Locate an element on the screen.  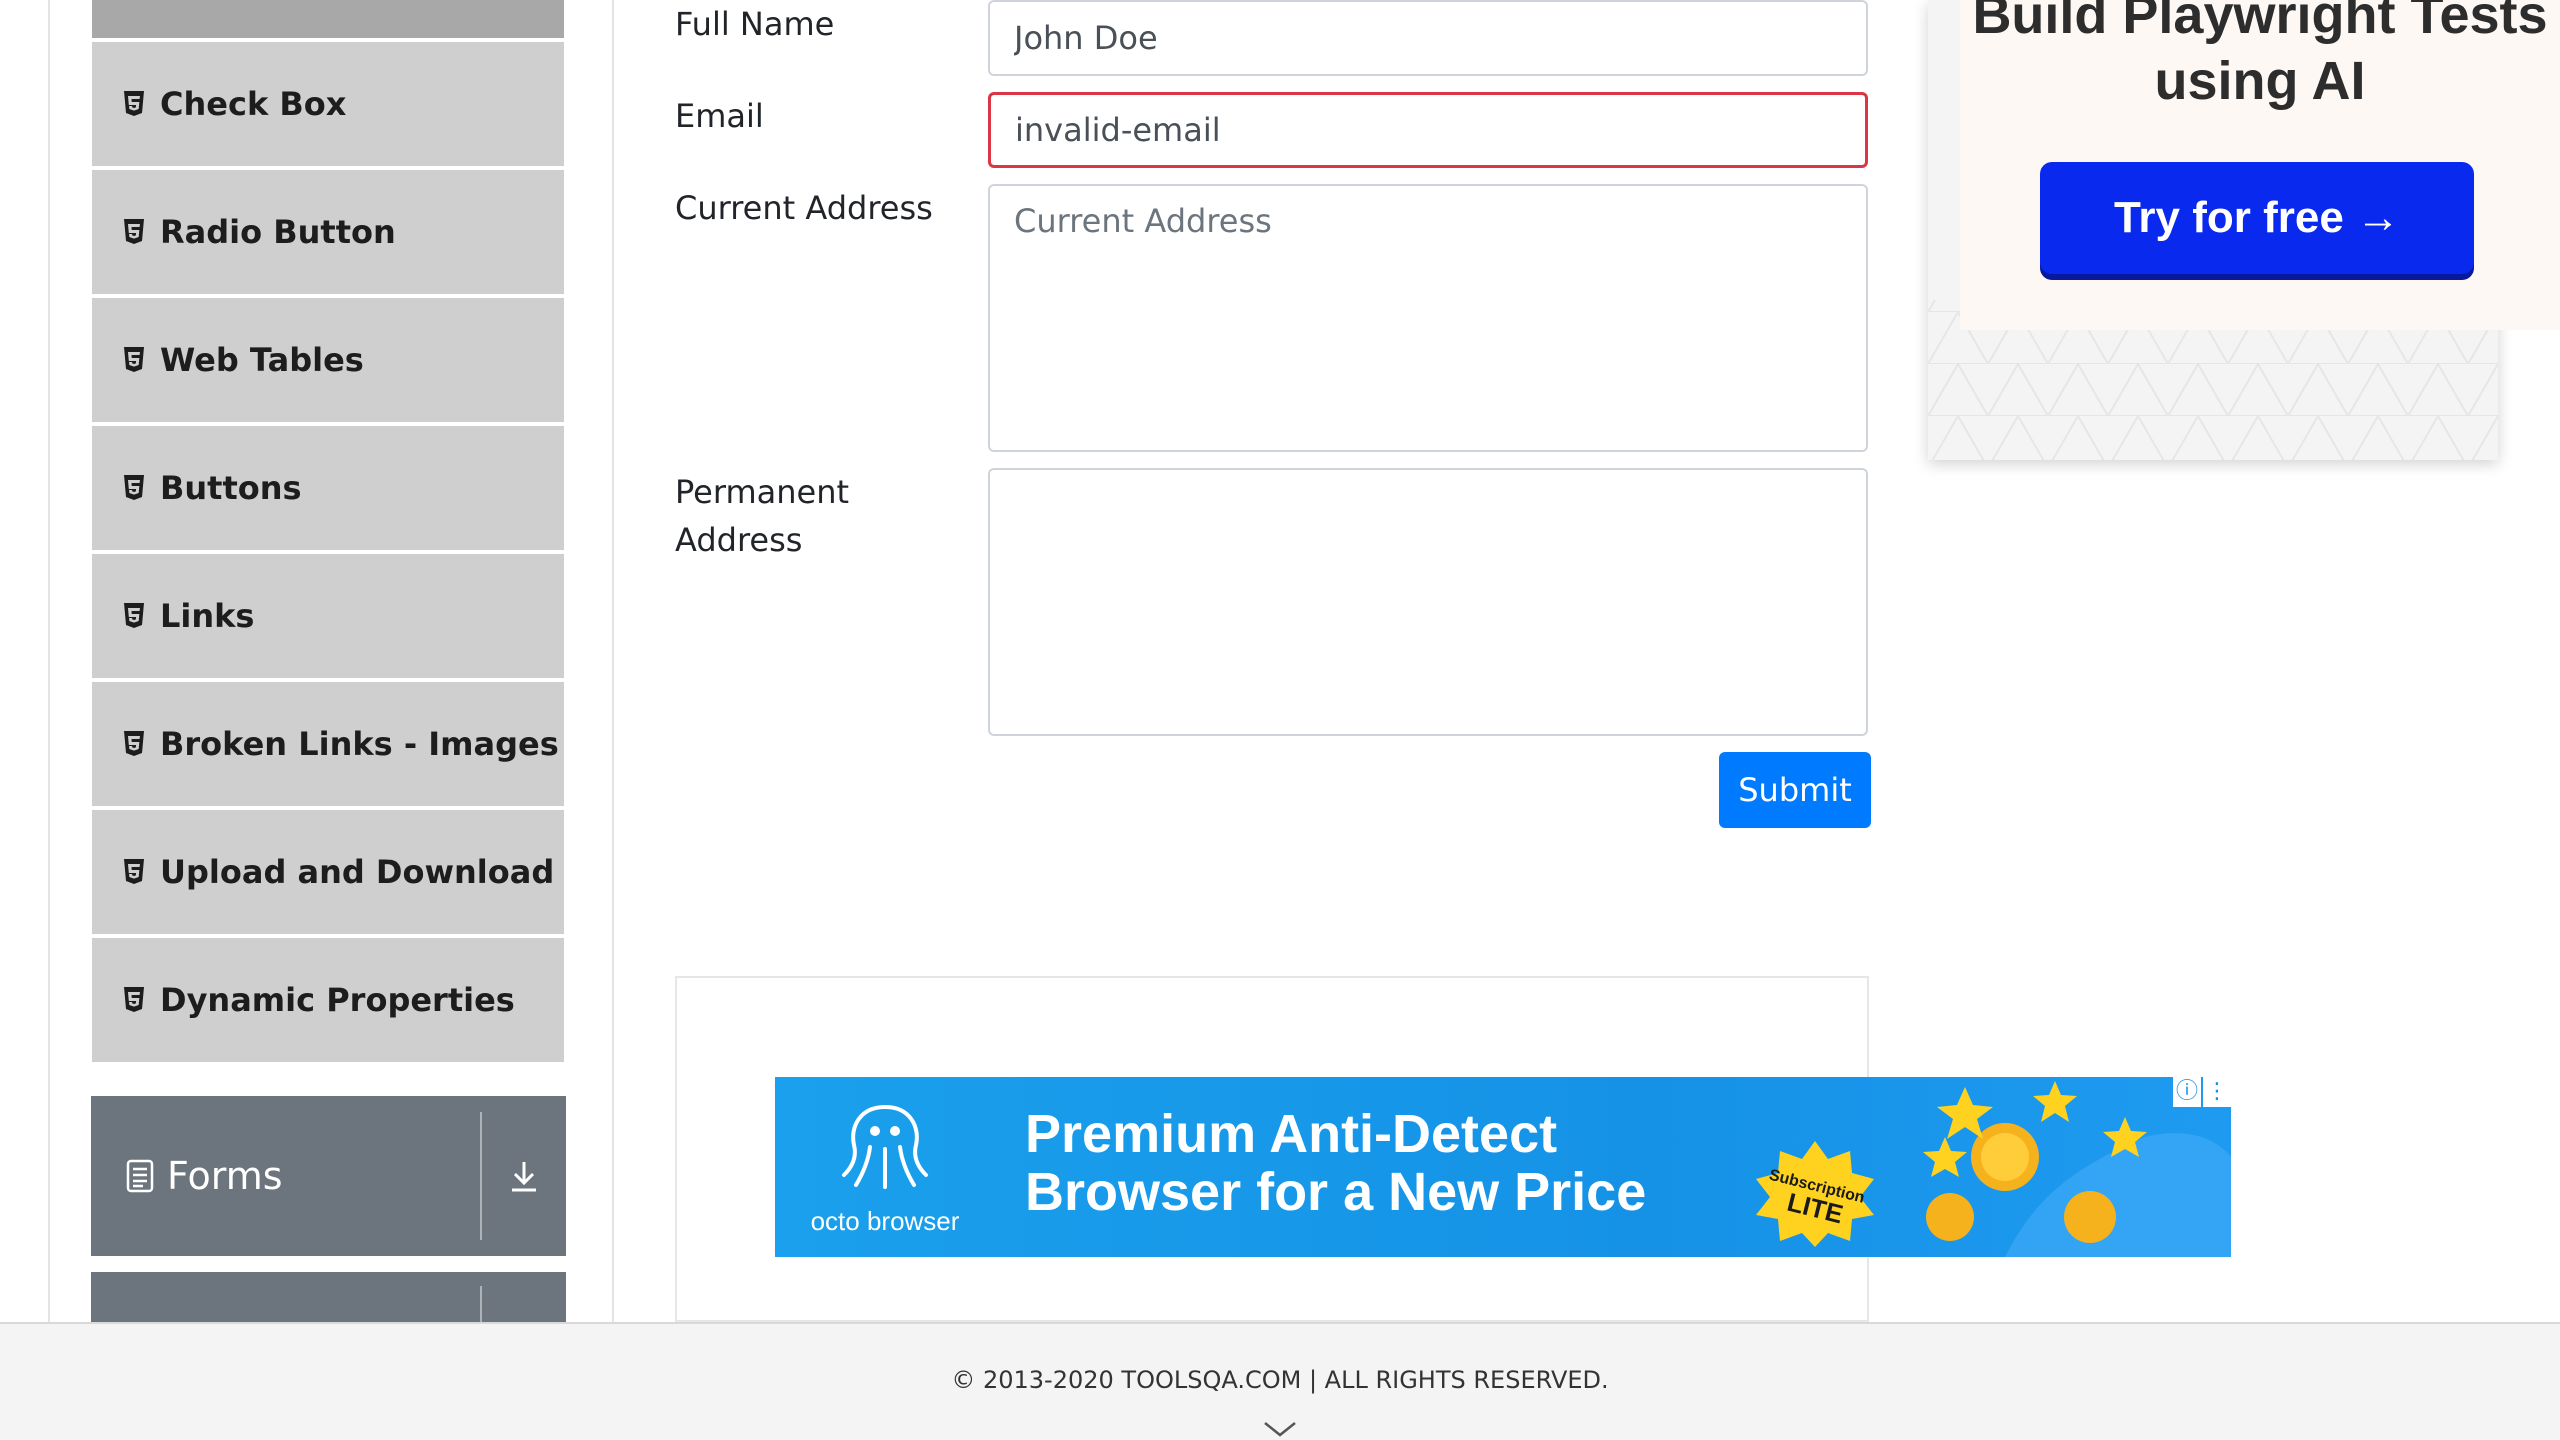
sidebar-group-next is located at coordinates (328, 1304).